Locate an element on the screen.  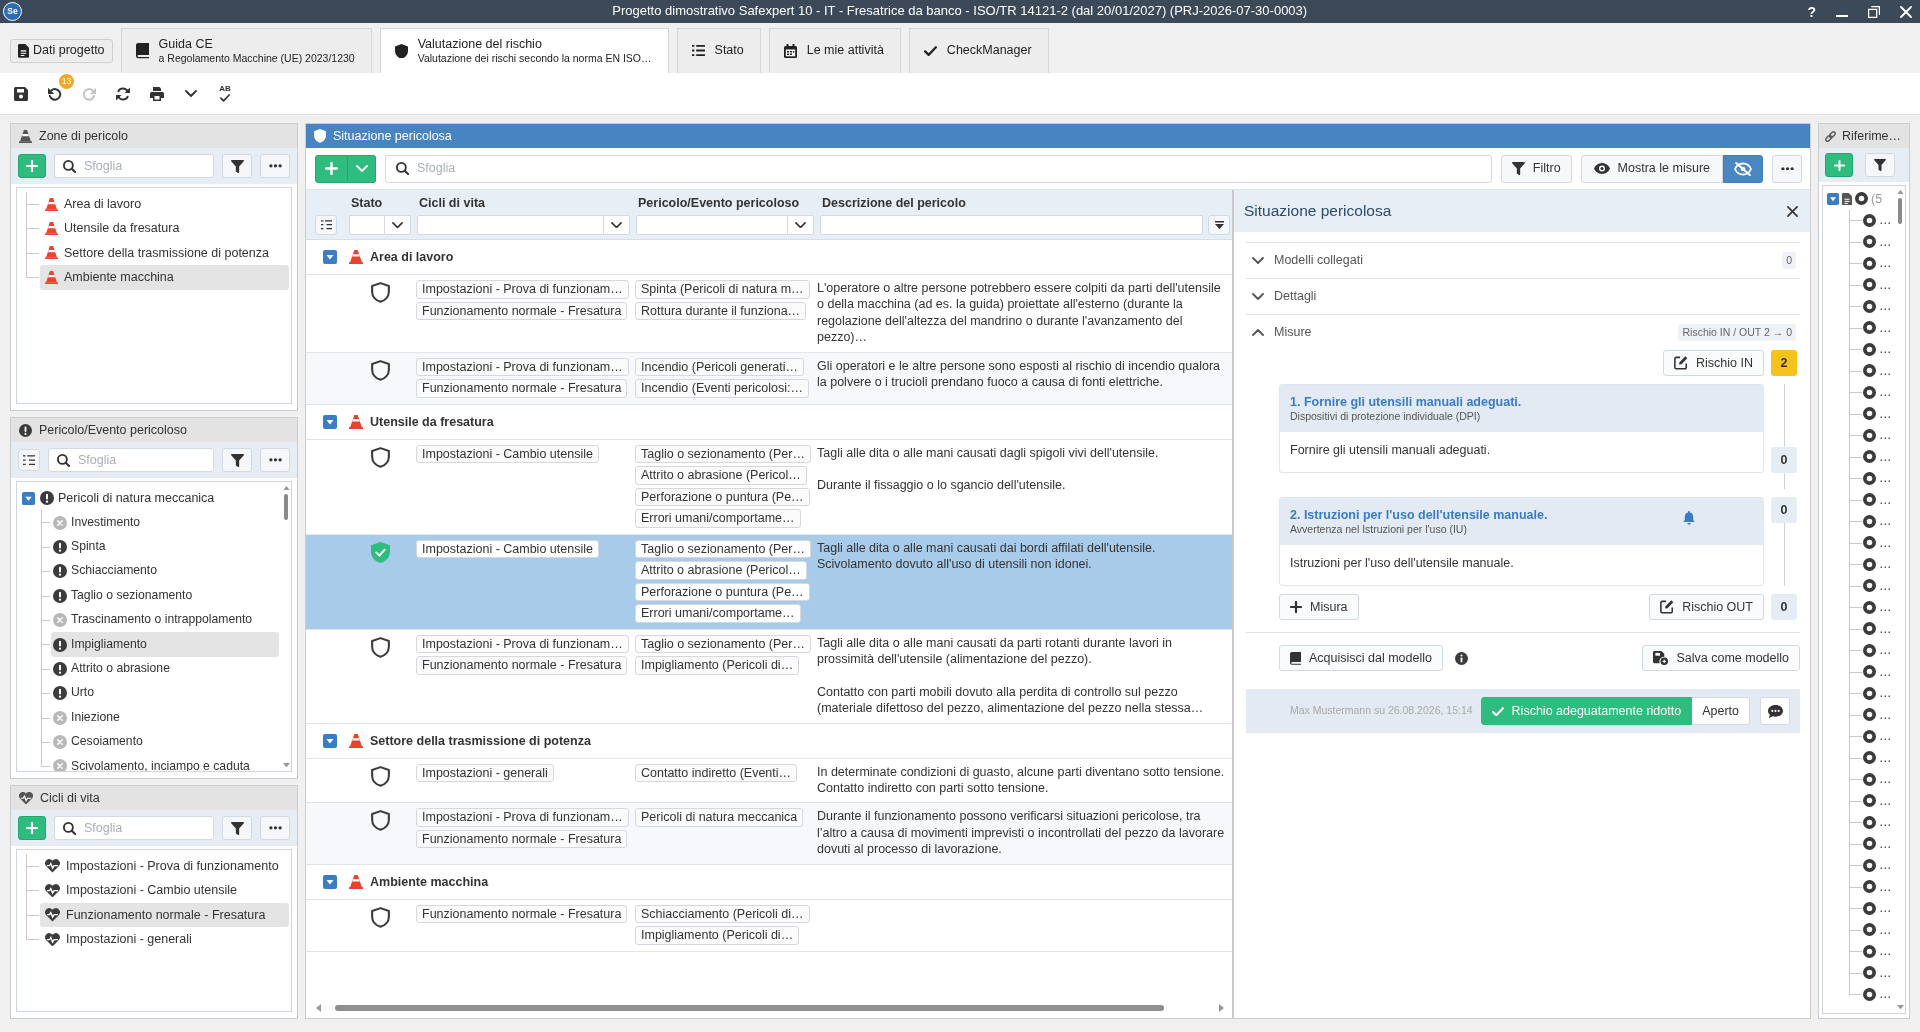
tree-item: Impigliamento is located at coordinates (165, 644).